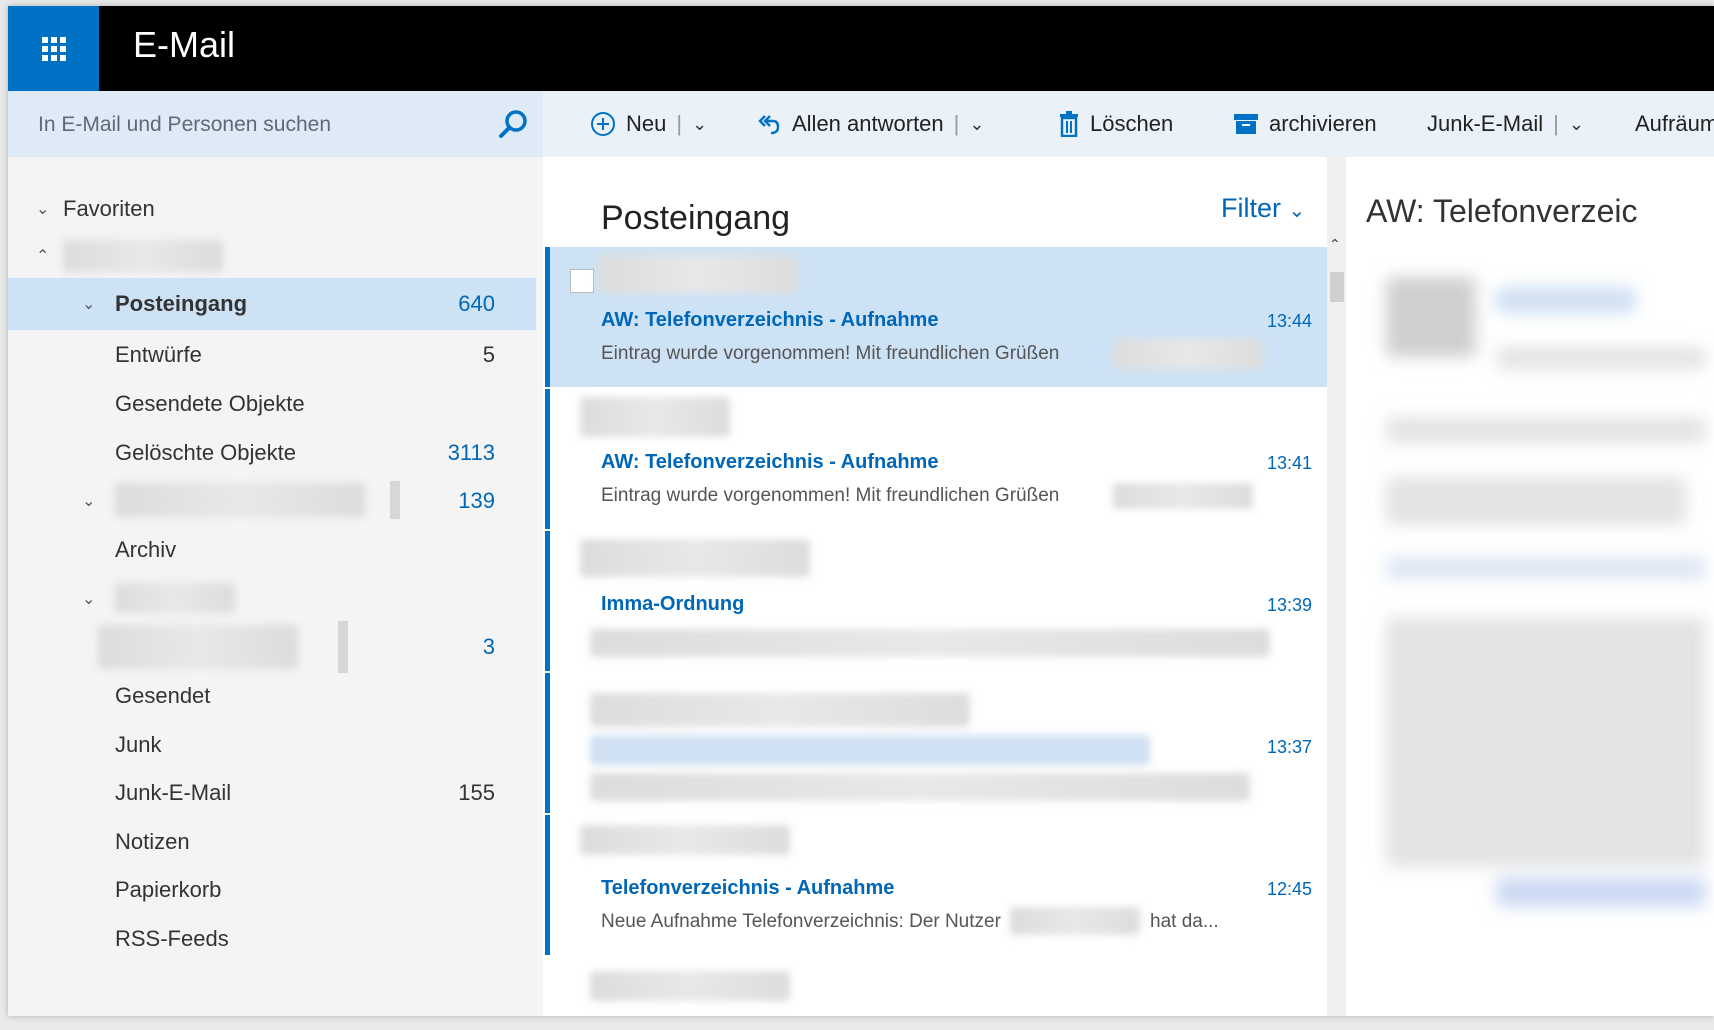 Image resolution: width=1714 pixels, height=1030 pixels. What do you see at coordinates (1337, 287) in the screenshot?
I see `scrollbar-thumb` at bounding box center [1337, 287].